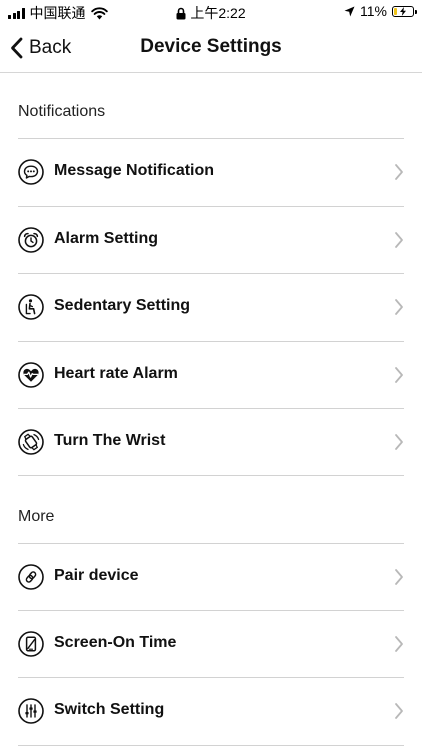 Image resolution: width=422 pixels, height=750 pixels. I want to click on section-header-more: More, so click(36, 516).